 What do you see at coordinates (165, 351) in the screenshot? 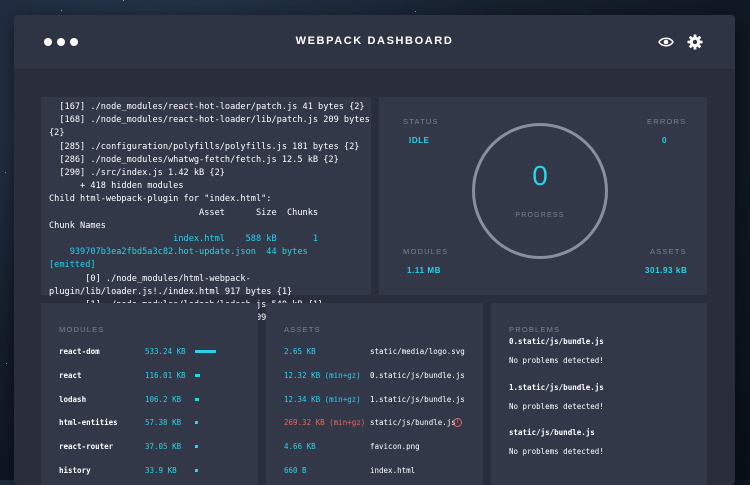
I see `module-size: 533.24 KB` at bounding box center [165, 351].